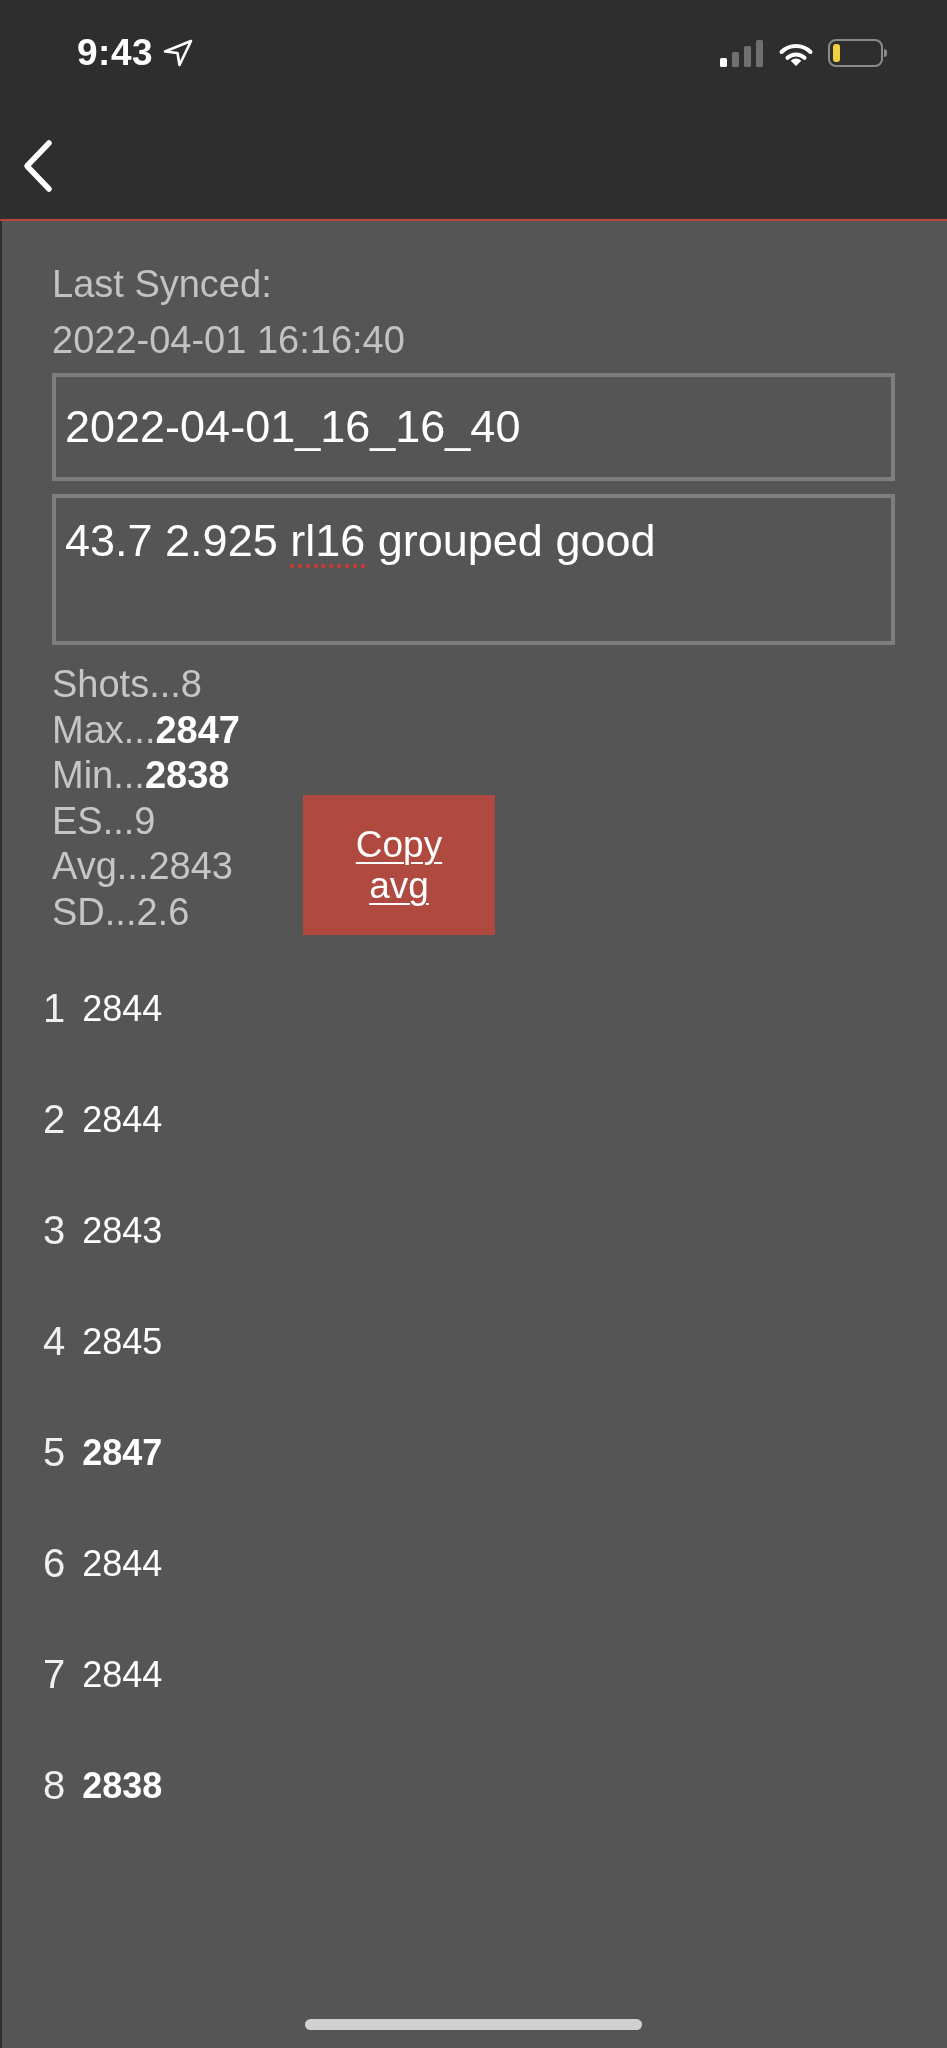 The image size is (947, 2048). Describe the element at coordinates (122, 1230) in the screenshot. I see `shot-velocity: 2843` at that location.